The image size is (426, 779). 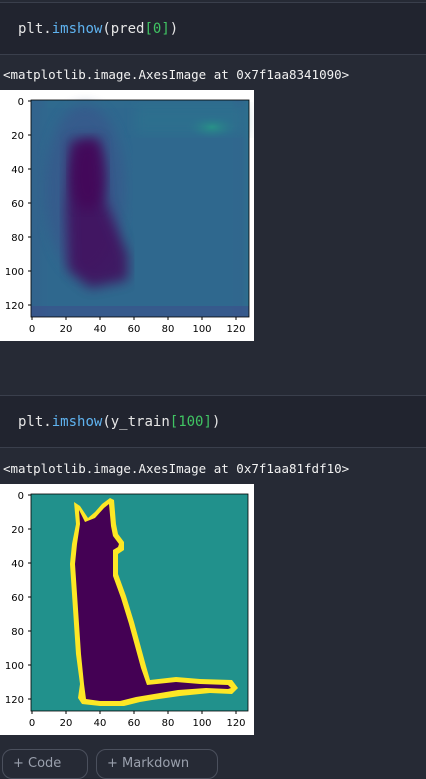 I want to click on cell-2-y-axis: 0 20 40 60 80 100 120, so click(x=18, y=598).